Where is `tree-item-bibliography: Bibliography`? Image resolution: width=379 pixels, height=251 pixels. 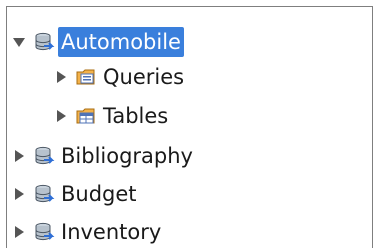
tree-item-bibliography: Bibliography is located at coordinates (103, 156).